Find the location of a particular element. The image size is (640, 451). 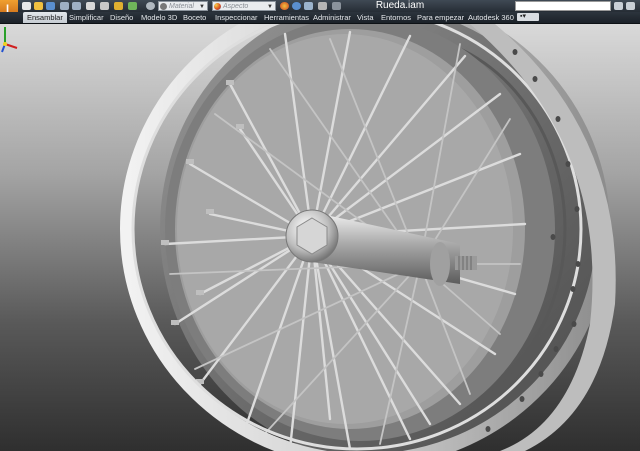

search-input is located at coordinates (563, 6).